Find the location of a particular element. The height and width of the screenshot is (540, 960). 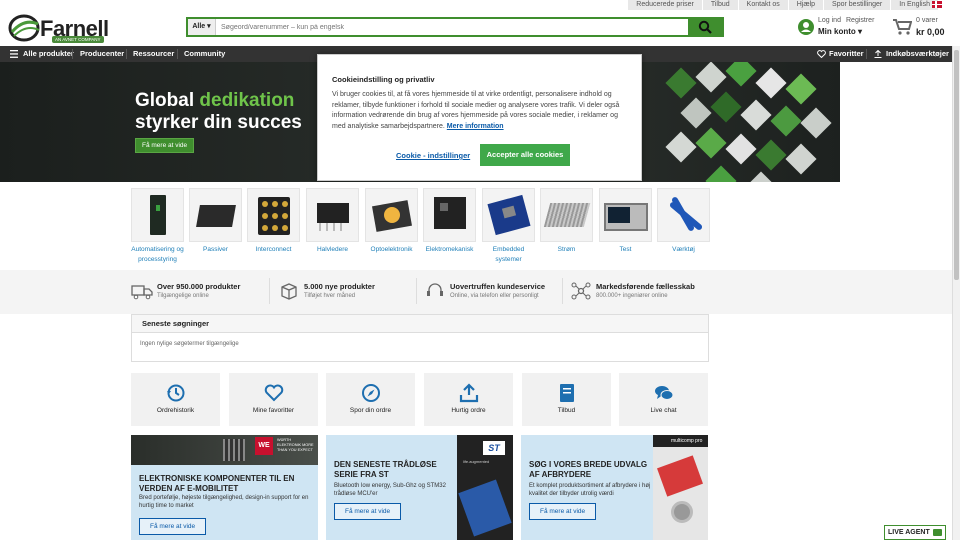

category-tools-image is located at coordinates (683, 215).